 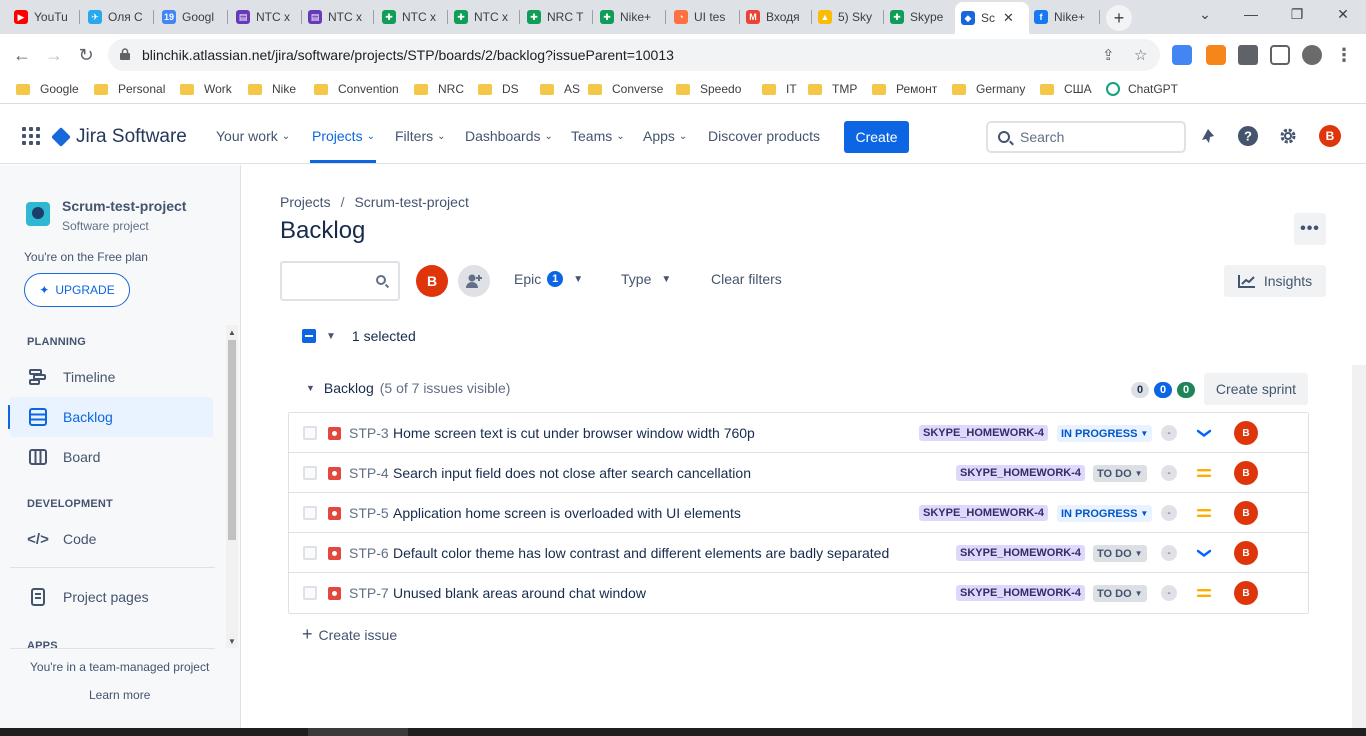 I want to click on browser-tab: ✈ Оля С, so click(x=118, y=17).